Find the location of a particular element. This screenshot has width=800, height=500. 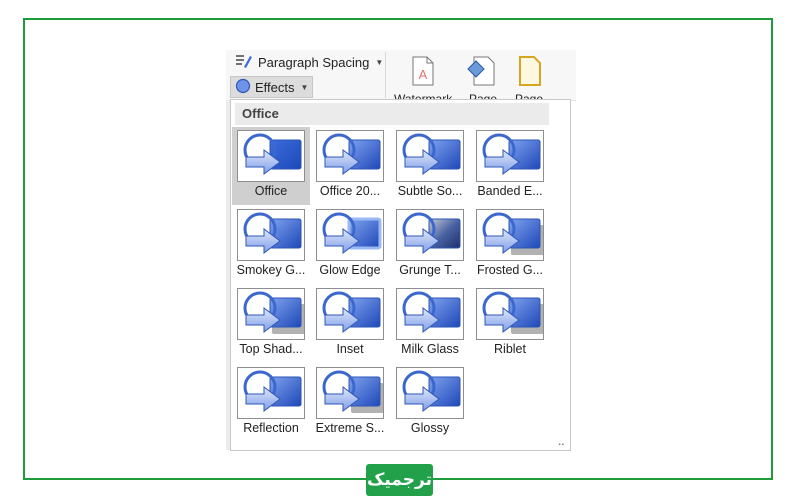

paragraph-spacing-icon is located at coordinates (244, 62).